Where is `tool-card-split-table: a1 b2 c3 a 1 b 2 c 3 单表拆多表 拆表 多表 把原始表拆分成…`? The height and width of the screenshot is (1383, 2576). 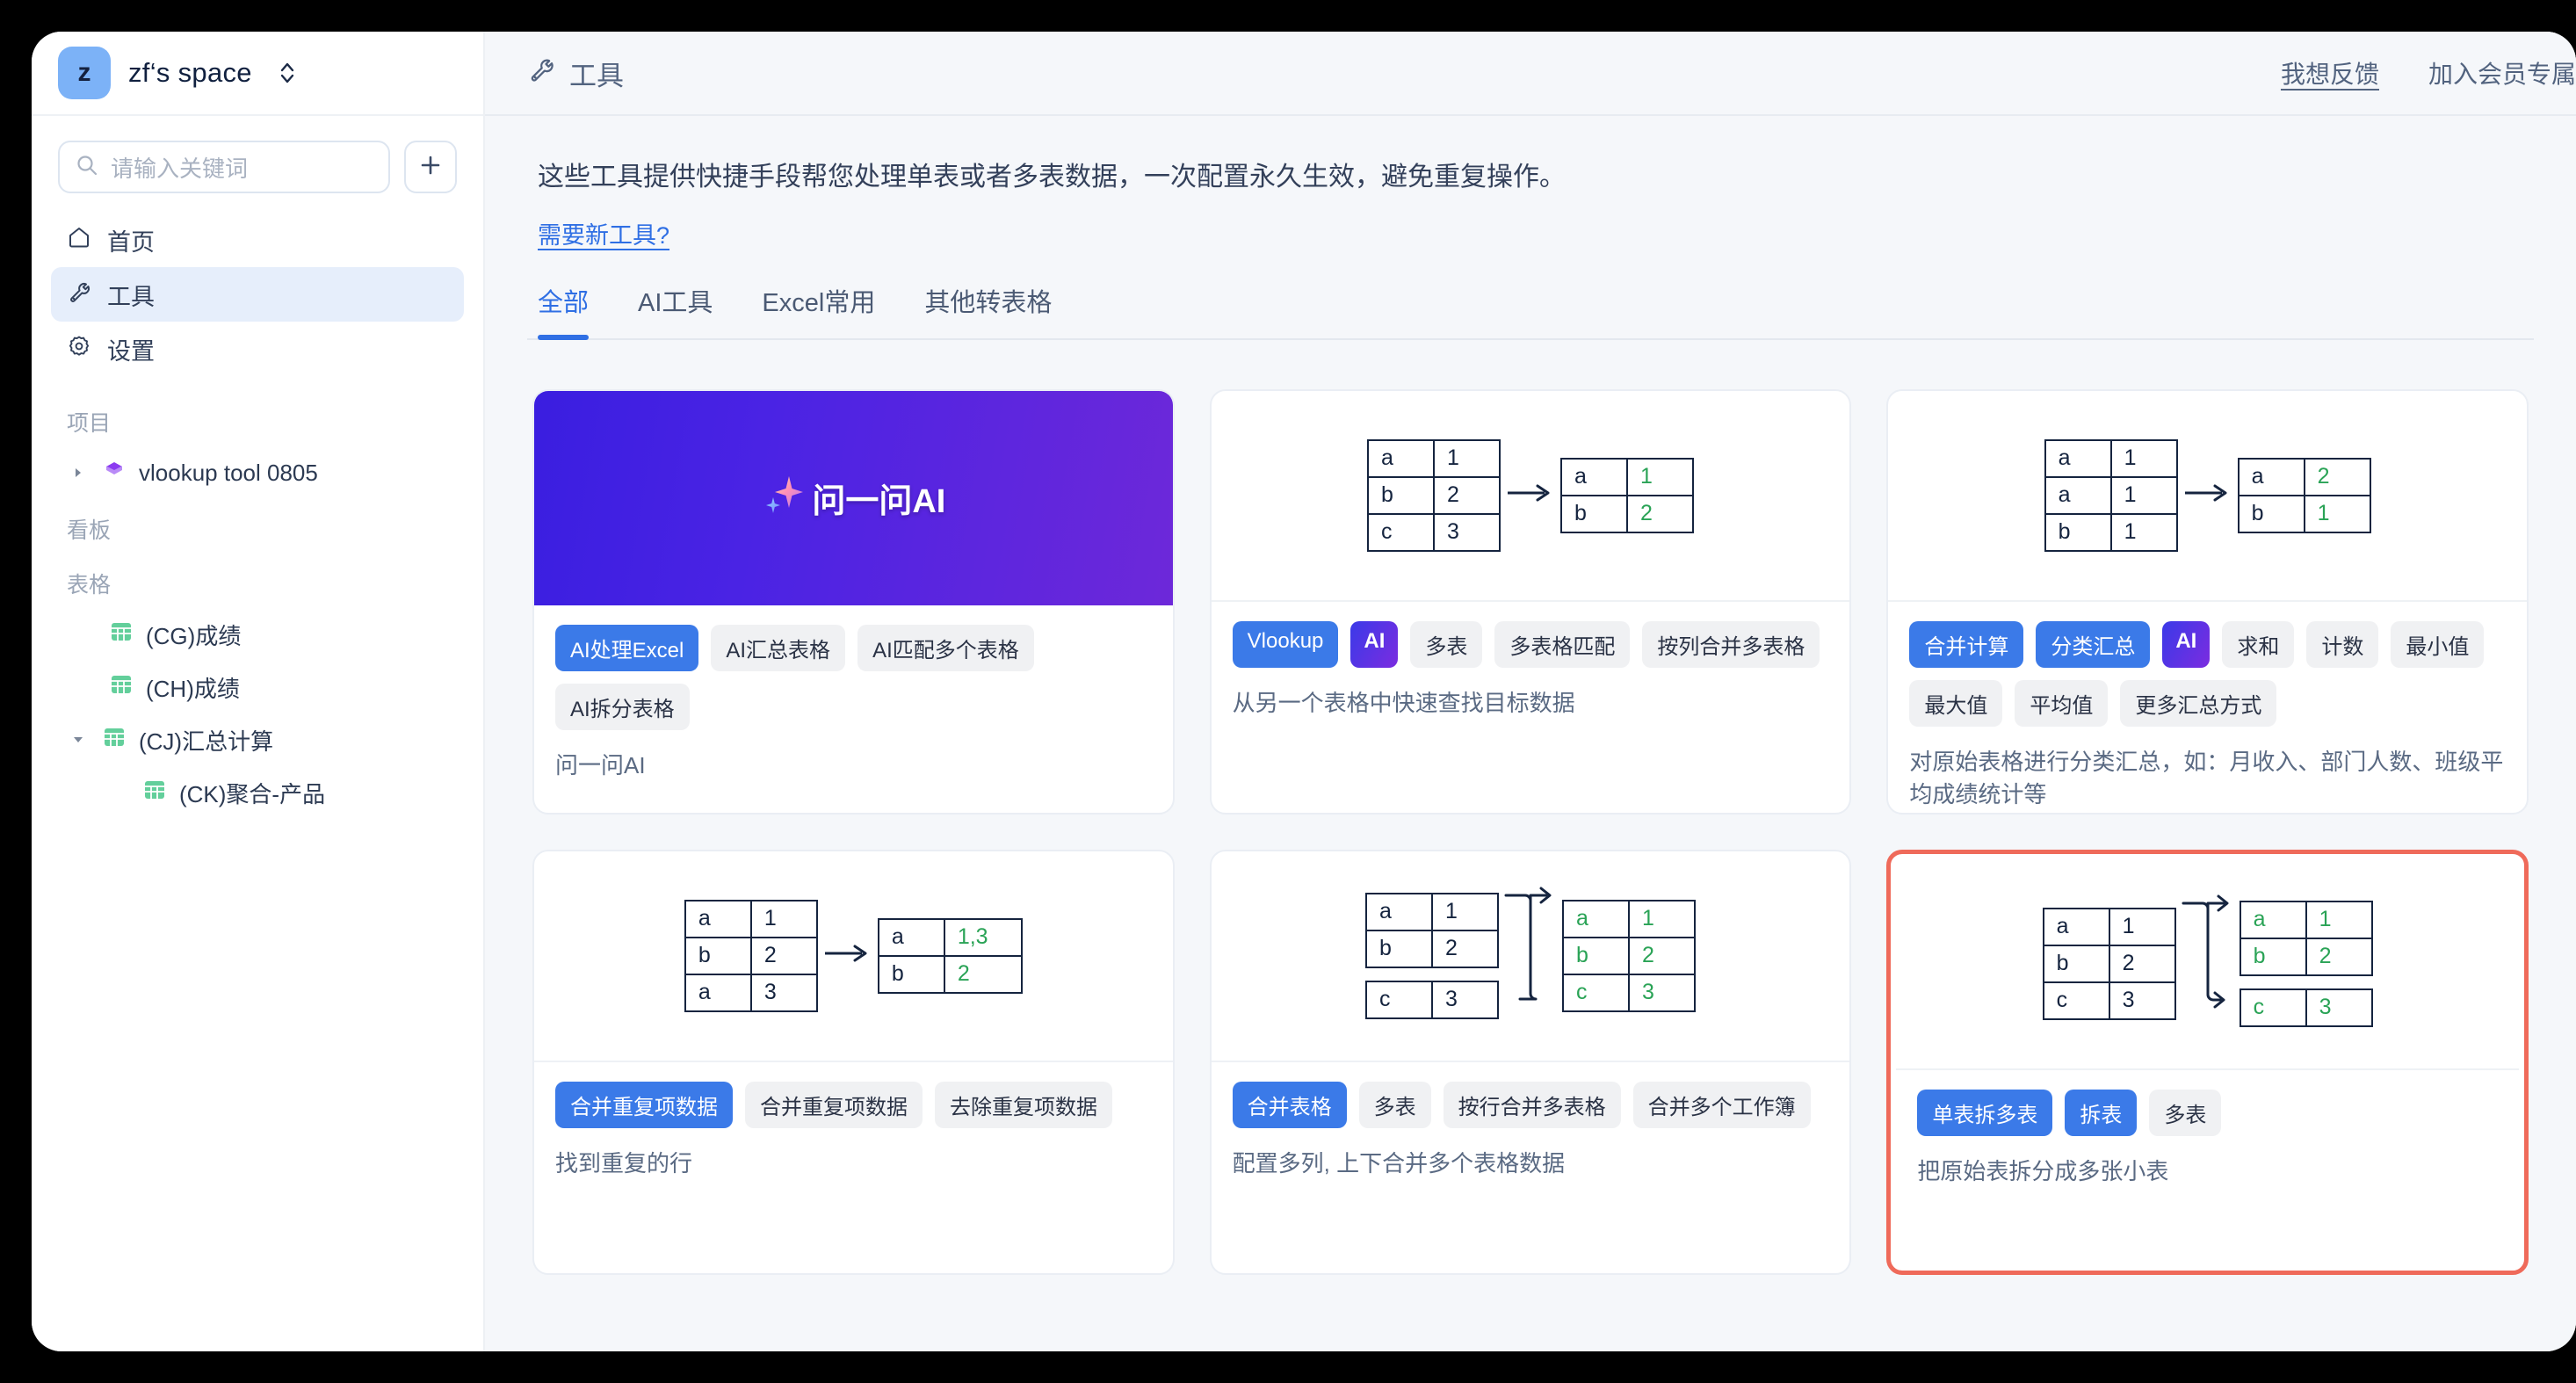 tool-card-split-table: a1 b2 c3 a 1 b 2 c 3 单表拆多表 拆表 多表 把原始表拆分成… is located at coordinates (2207, 1062).